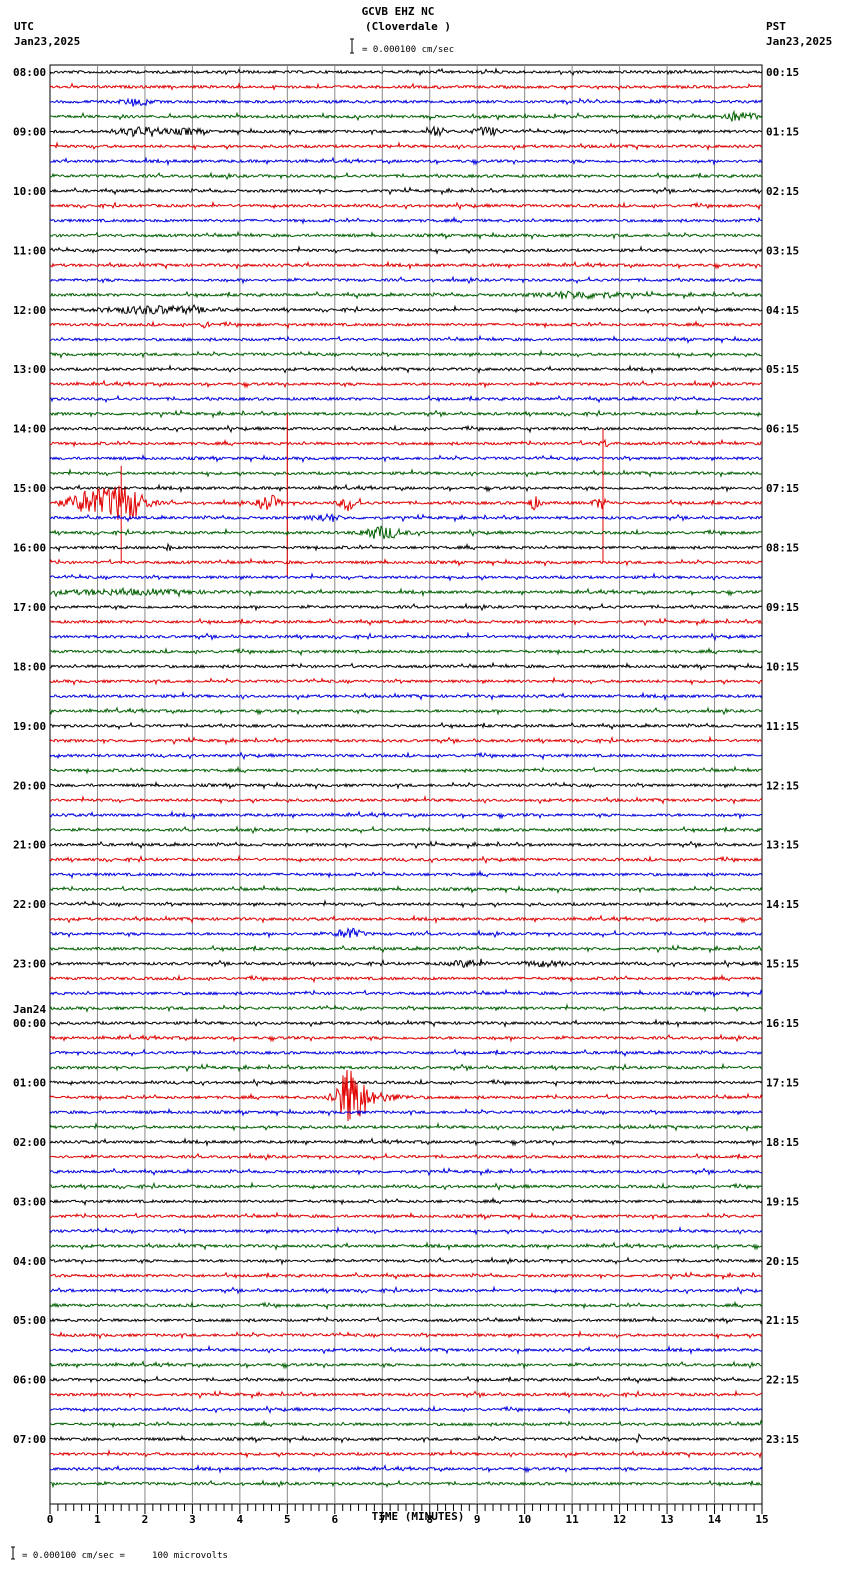  What do you see at coordinates (29, 72) in the screenshot?
I see `utc-hour-label: 08:00` at bounding box center [29, 72].